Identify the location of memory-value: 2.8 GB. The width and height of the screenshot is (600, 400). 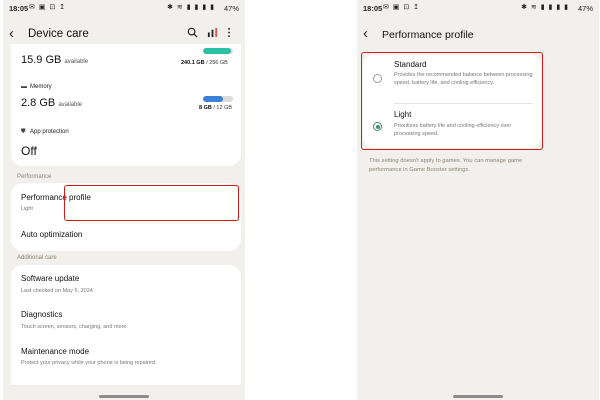
(38, 103).